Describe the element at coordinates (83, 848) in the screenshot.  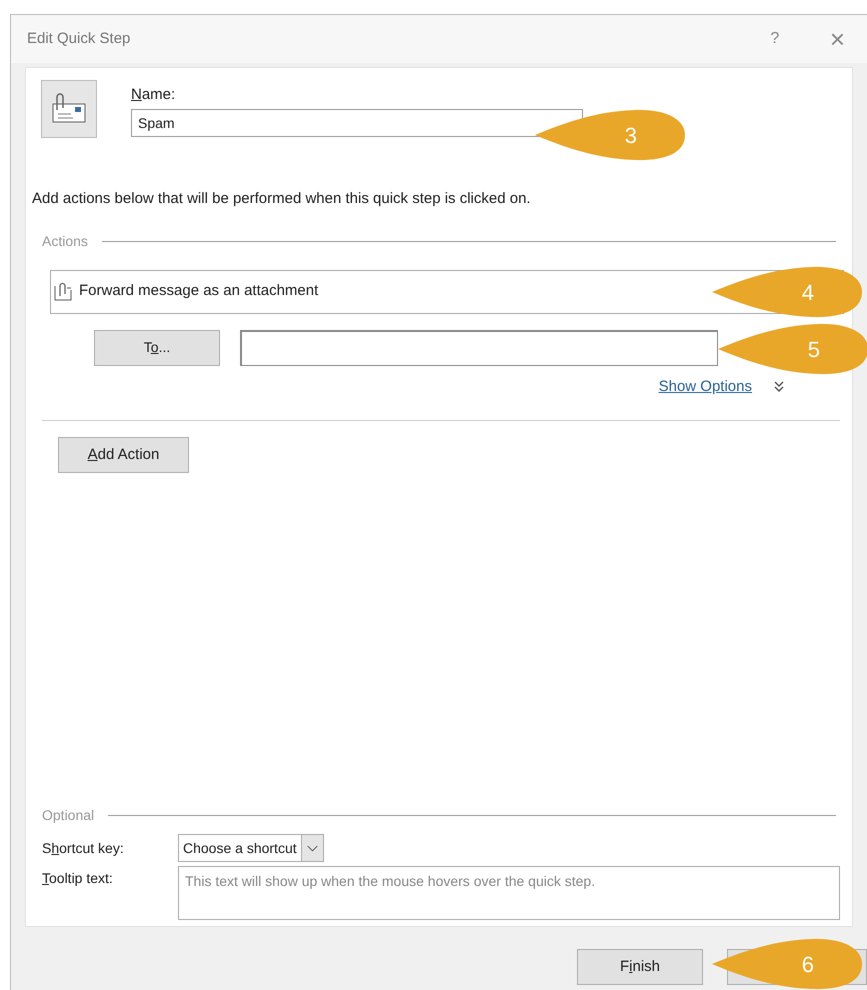
I see `shortcut-key-label: Shortcut key:` at that location.